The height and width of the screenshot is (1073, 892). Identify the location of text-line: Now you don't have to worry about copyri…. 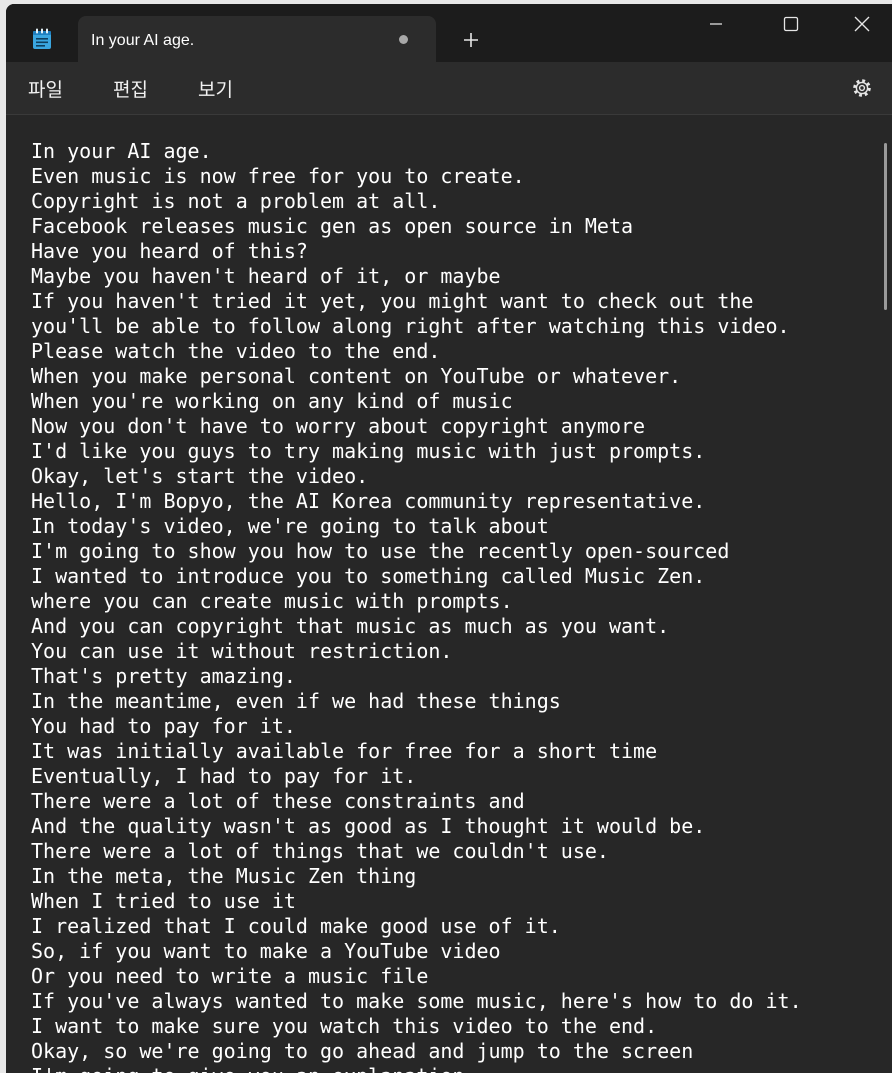
(416, 426).